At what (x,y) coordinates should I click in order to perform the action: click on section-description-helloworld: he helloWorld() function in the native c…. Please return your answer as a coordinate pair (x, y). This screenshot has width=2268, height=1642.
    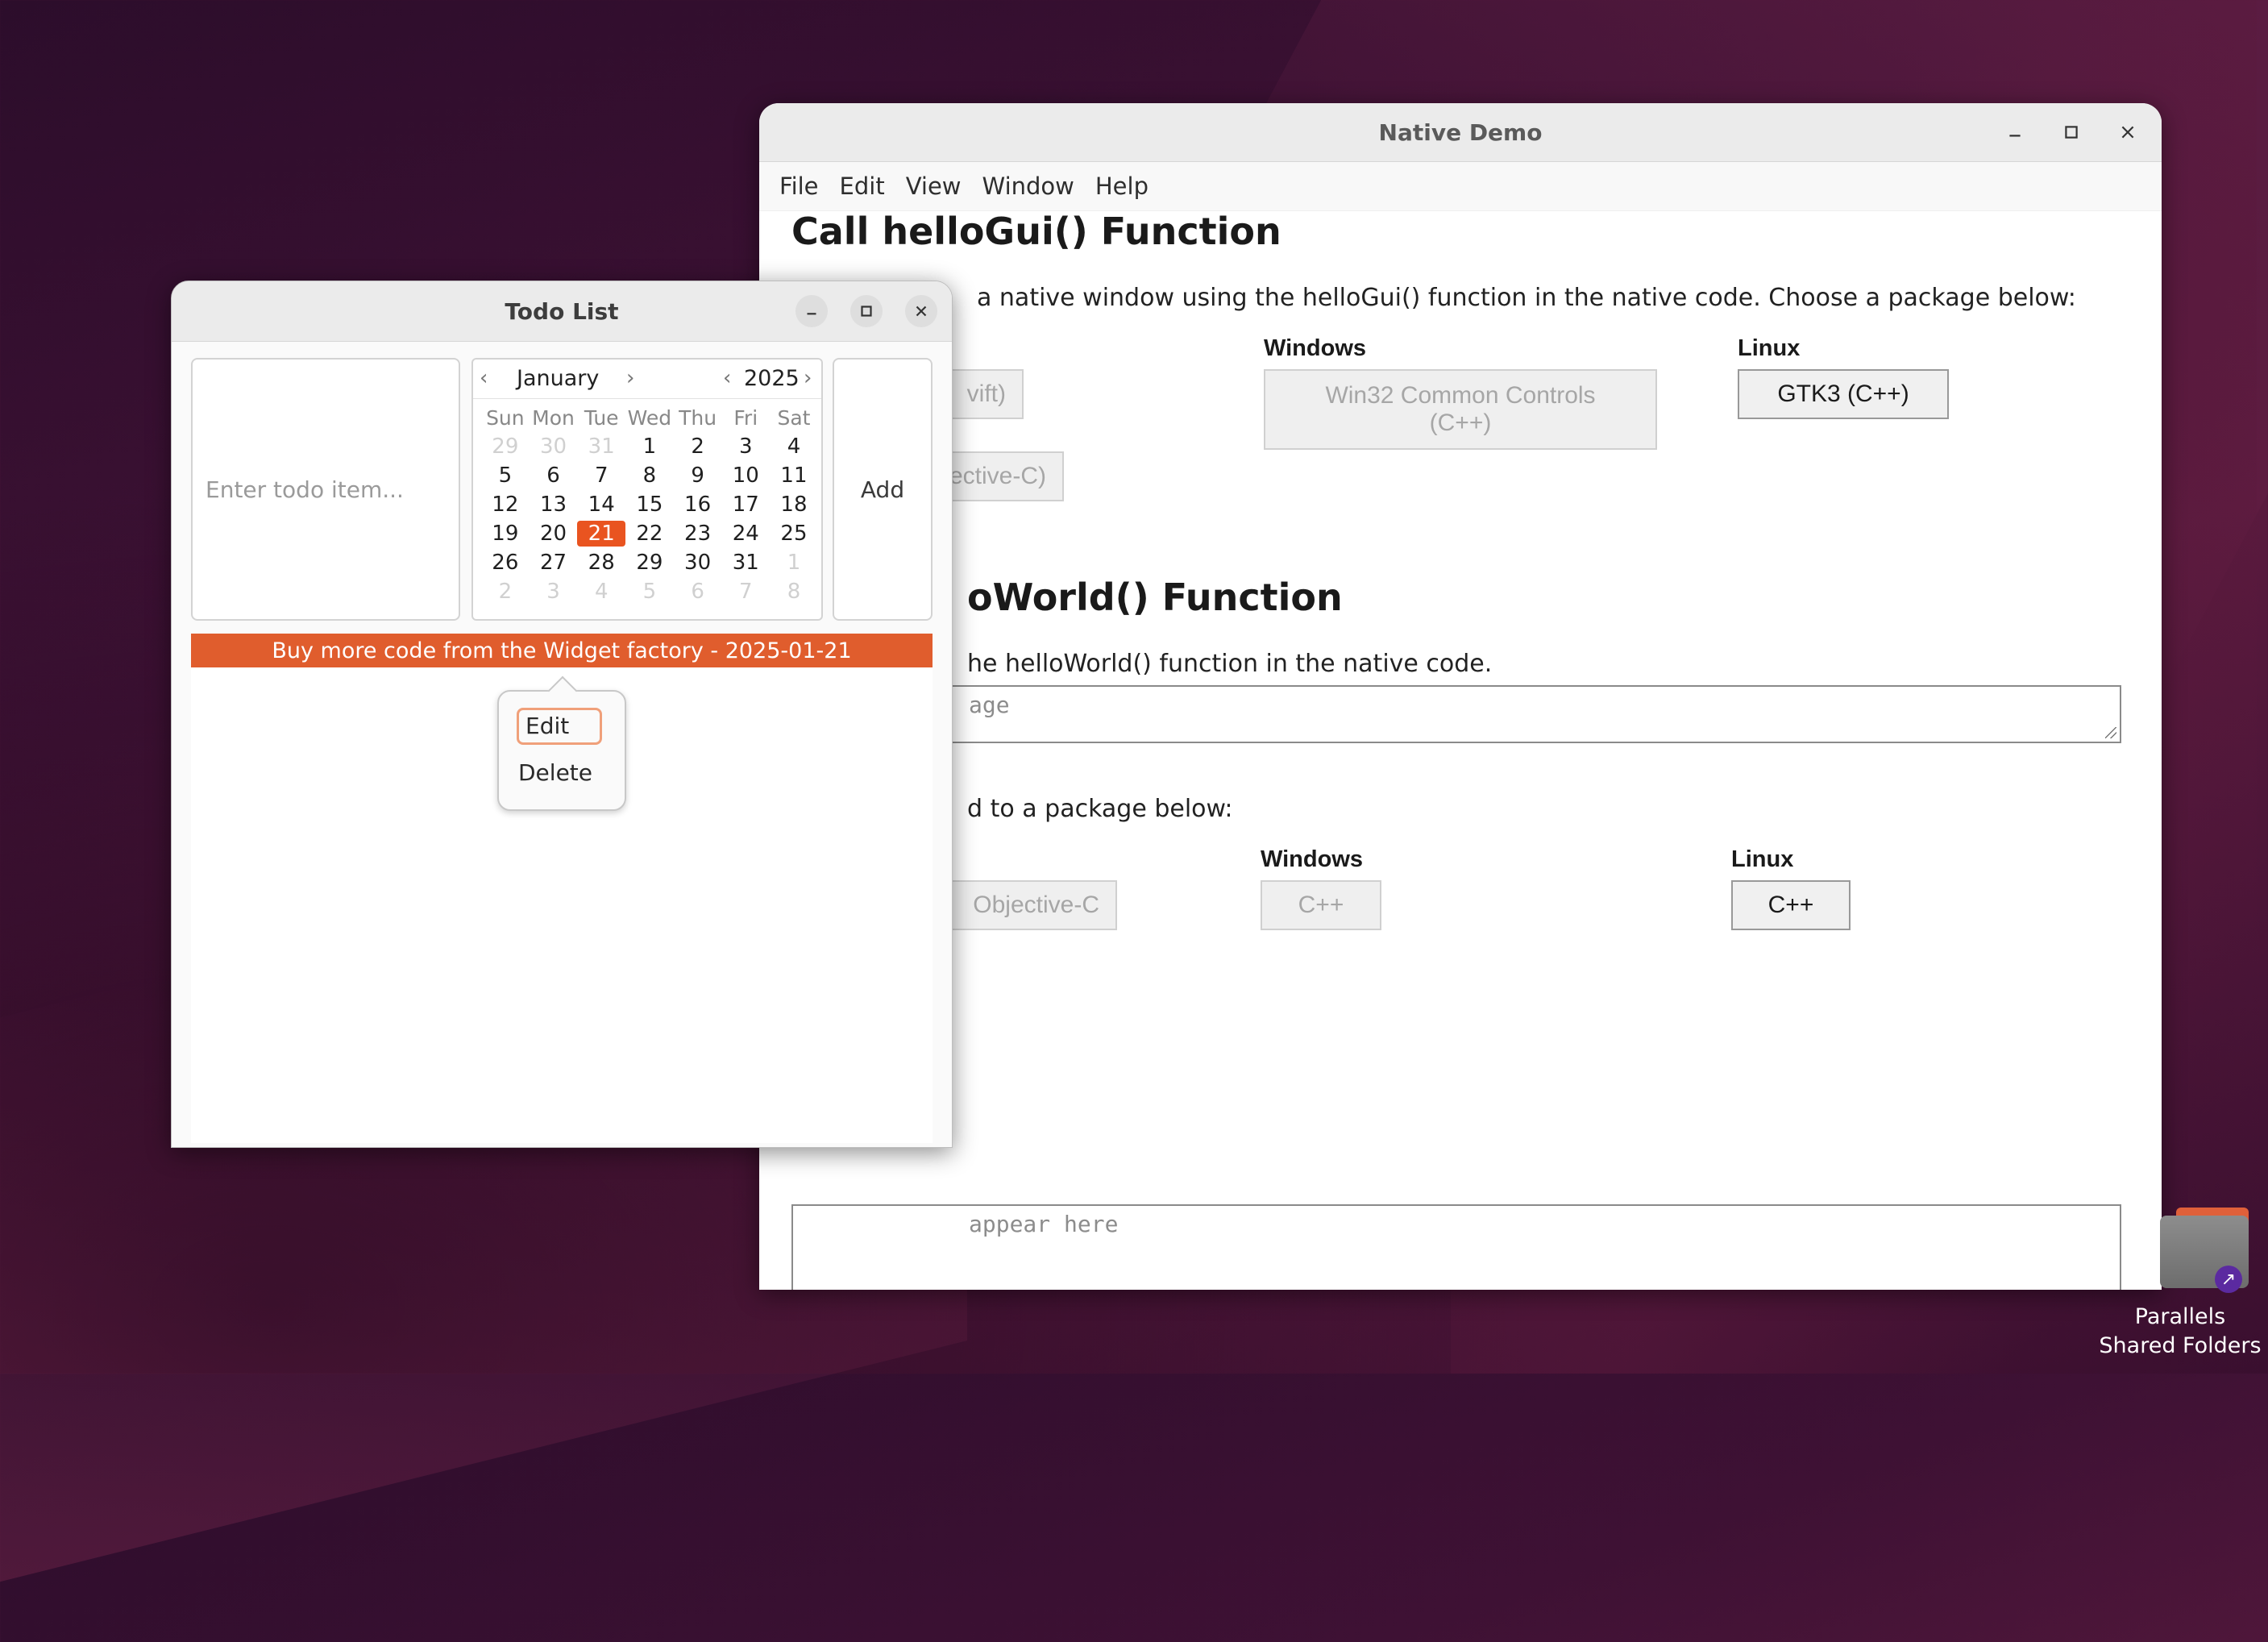
    Looking at the image, I should click on (1230, 664).